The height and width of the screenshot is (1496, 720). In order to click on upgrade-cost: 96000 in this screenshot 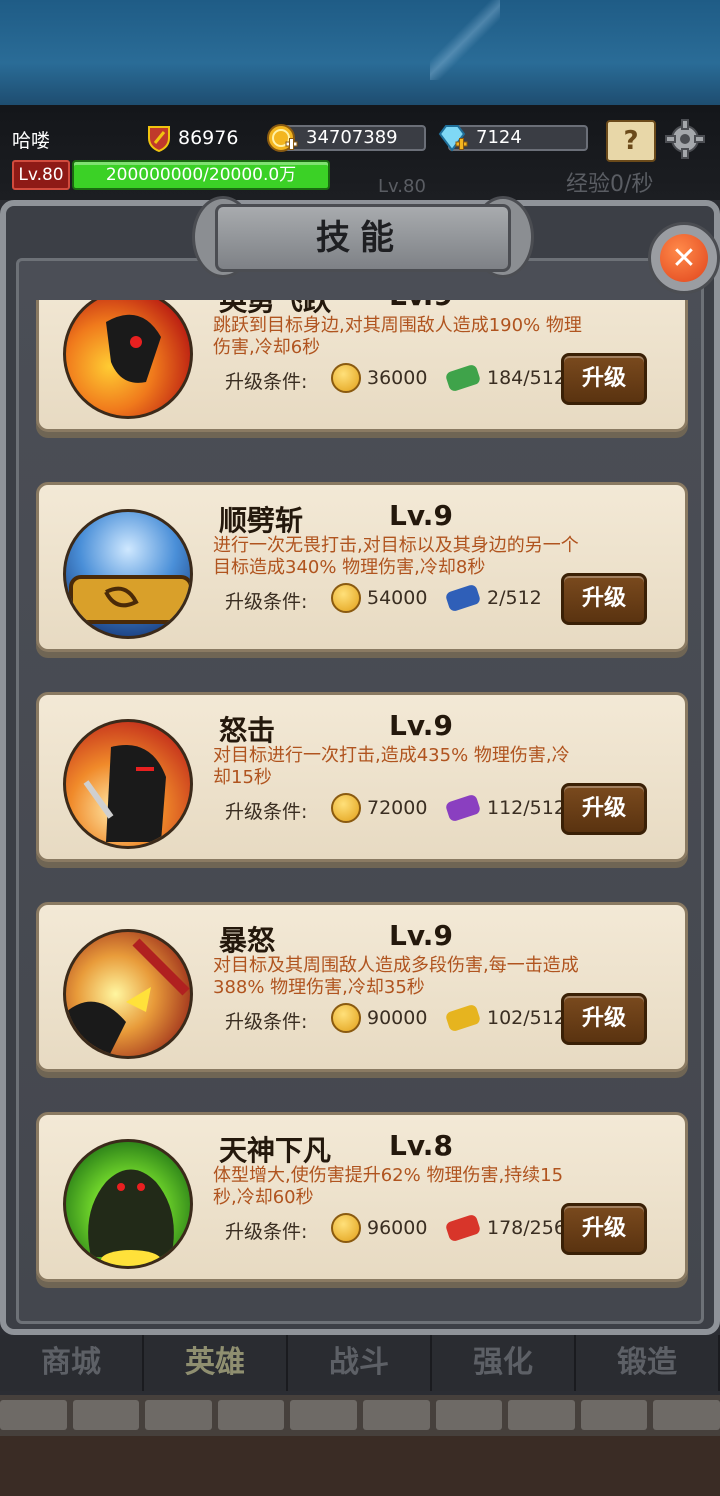, I will do `click(397, 1228)`.